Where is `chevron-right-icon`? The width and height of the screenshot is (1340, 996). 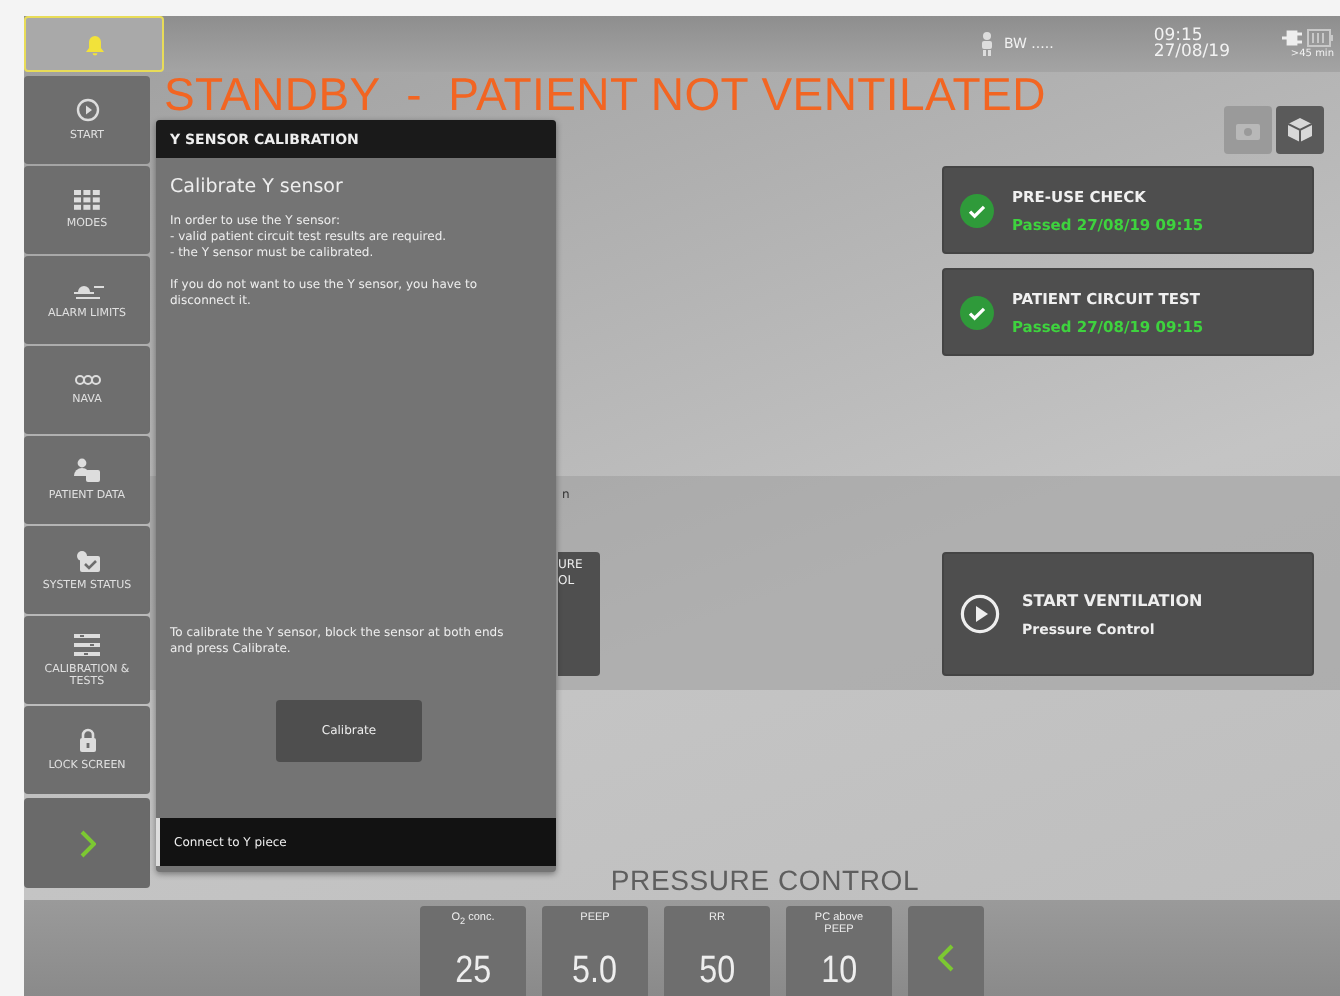
chevron-right-icon is located at coordinates (87, 843).